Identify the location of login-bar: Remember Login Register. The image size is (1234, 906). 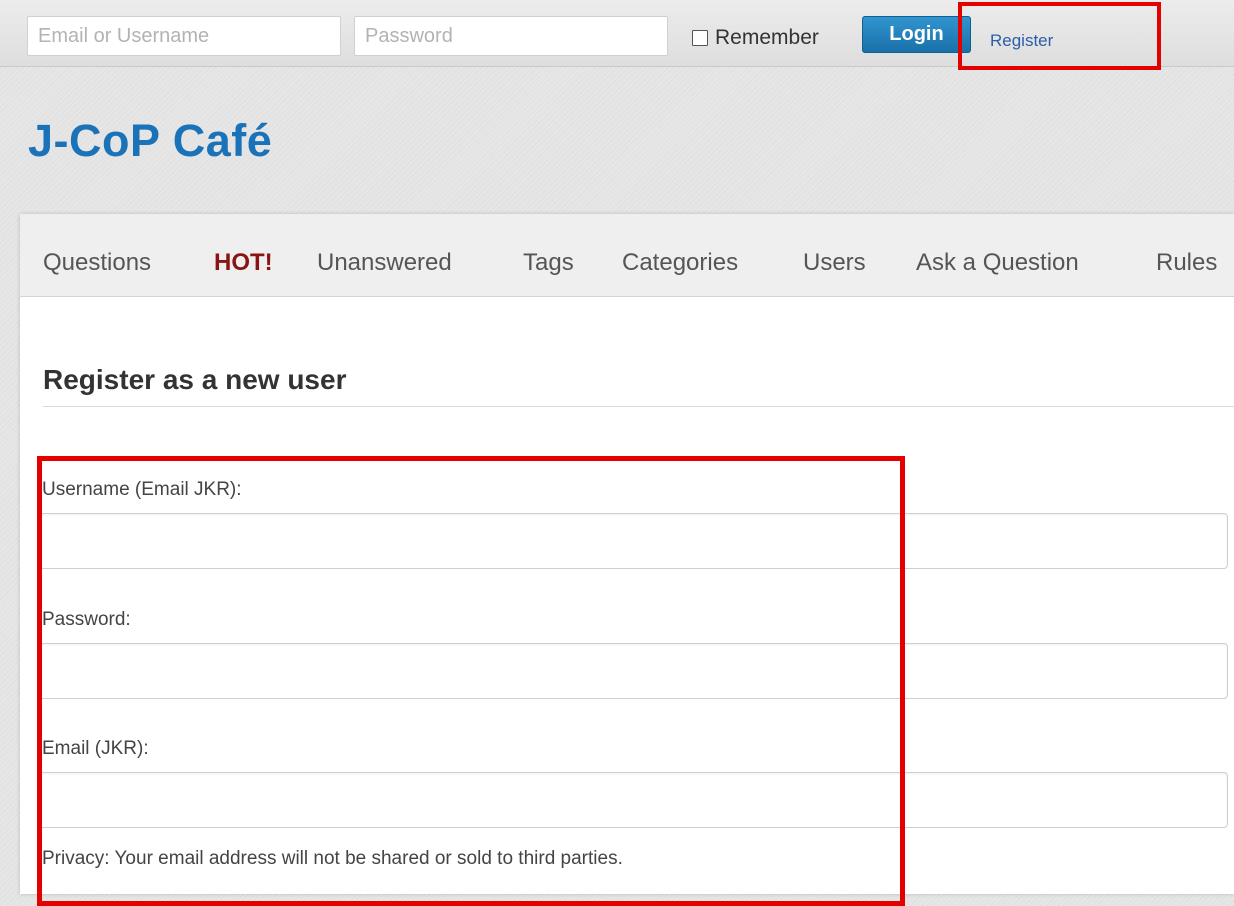
(617, 33).